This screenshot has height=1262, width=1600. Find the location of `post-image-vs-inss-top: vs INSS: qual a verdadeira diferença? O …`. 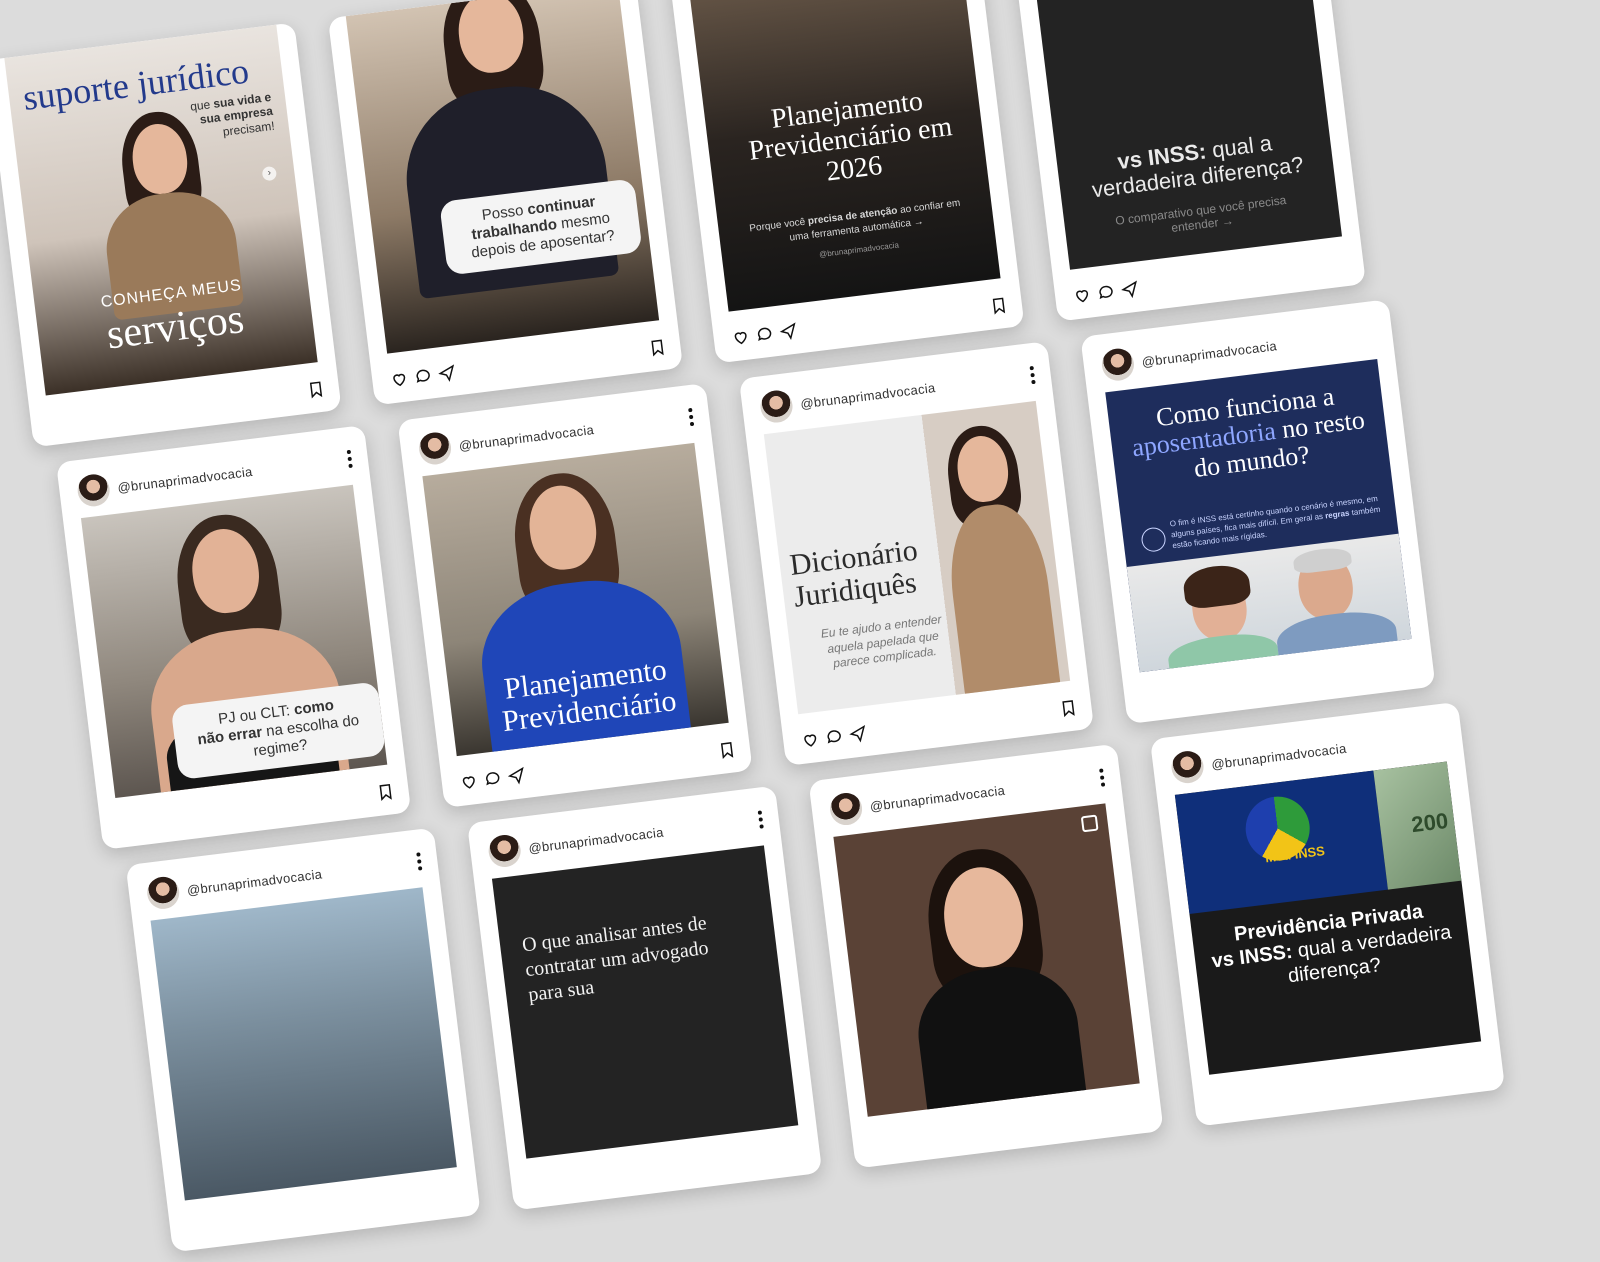

post-image-vs-inss-top: vs INSS: qual a verdadeira diferença? O … is located at coordinates (1185, 135).